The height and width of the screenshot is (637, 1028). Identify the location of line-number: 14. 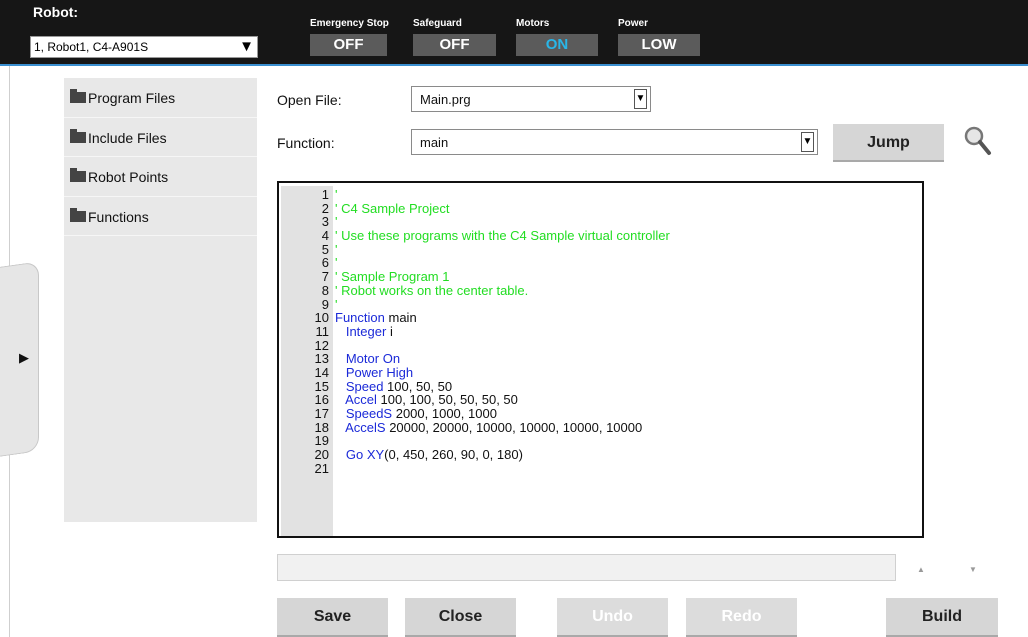
(321, 372).